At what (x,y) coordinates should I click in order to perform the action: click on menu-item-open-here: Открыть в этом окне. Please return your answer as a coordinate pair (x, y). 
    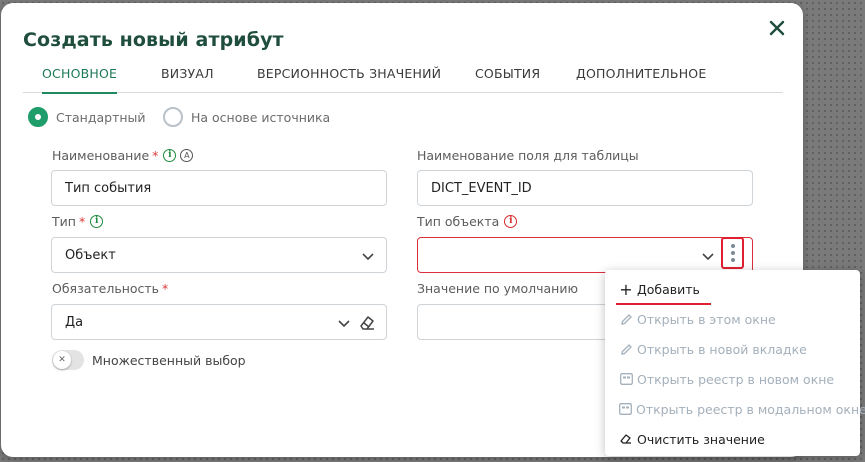
    Looking at the image, I should click on (732, 319).